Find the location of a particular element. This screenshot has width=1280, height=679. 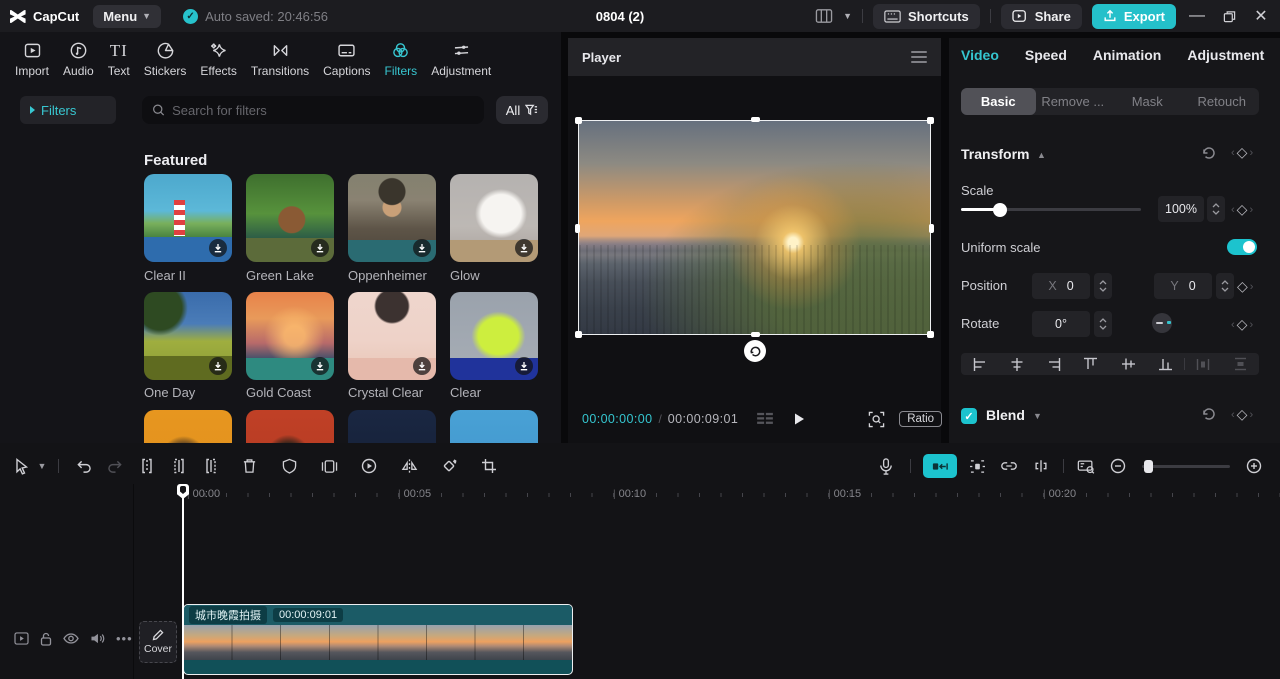

keyframe-diamond-icon: ◇ is located at coordinates (1242, 152).